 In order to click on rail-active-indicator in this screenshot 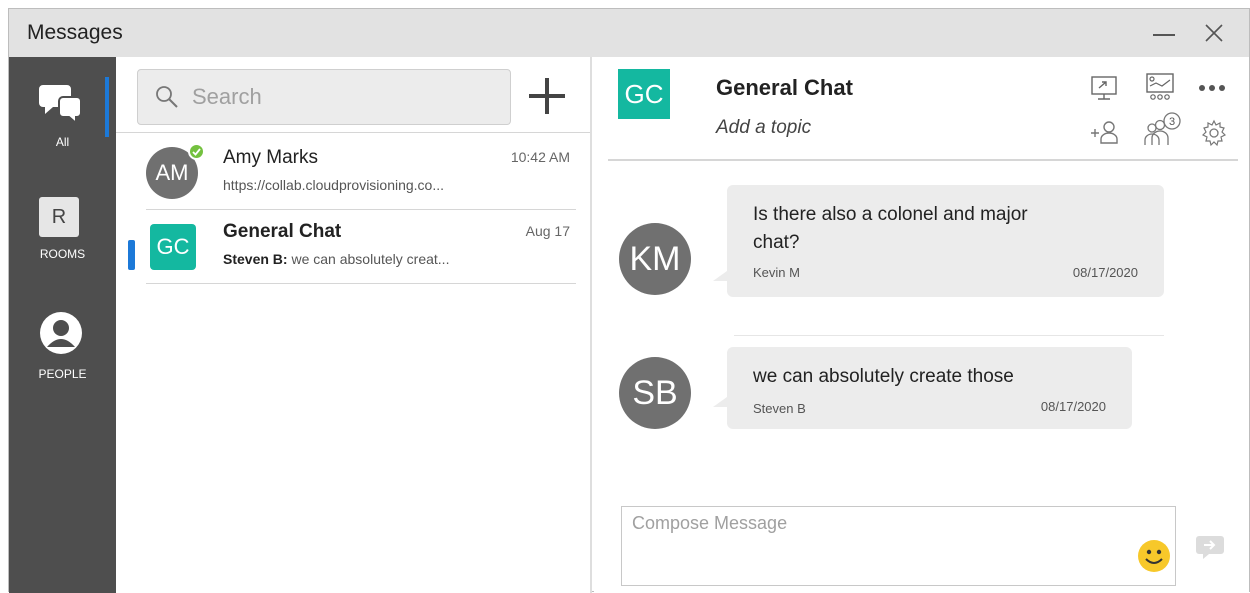, I will do `click(107, 107)`.